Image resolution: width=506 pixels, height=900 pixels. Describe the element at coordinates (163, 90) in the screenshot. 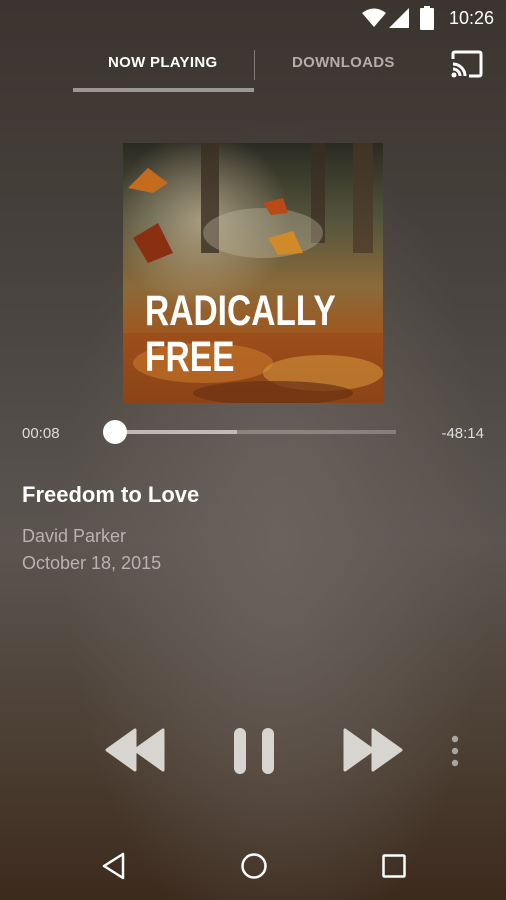

I see `tab-indicator` at that location.